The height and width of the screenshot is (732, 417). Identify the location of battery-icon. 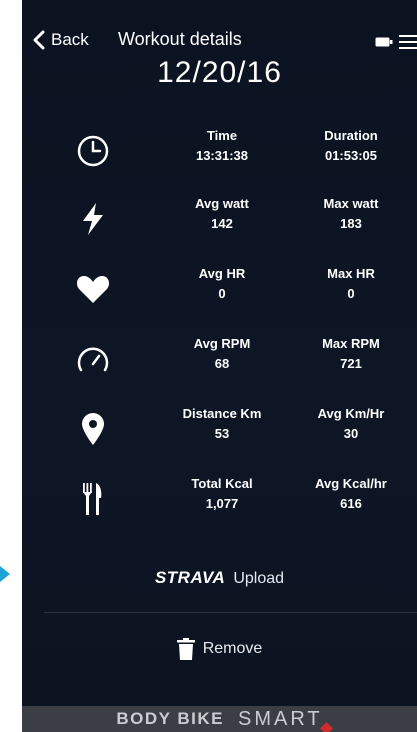
(384, 42).